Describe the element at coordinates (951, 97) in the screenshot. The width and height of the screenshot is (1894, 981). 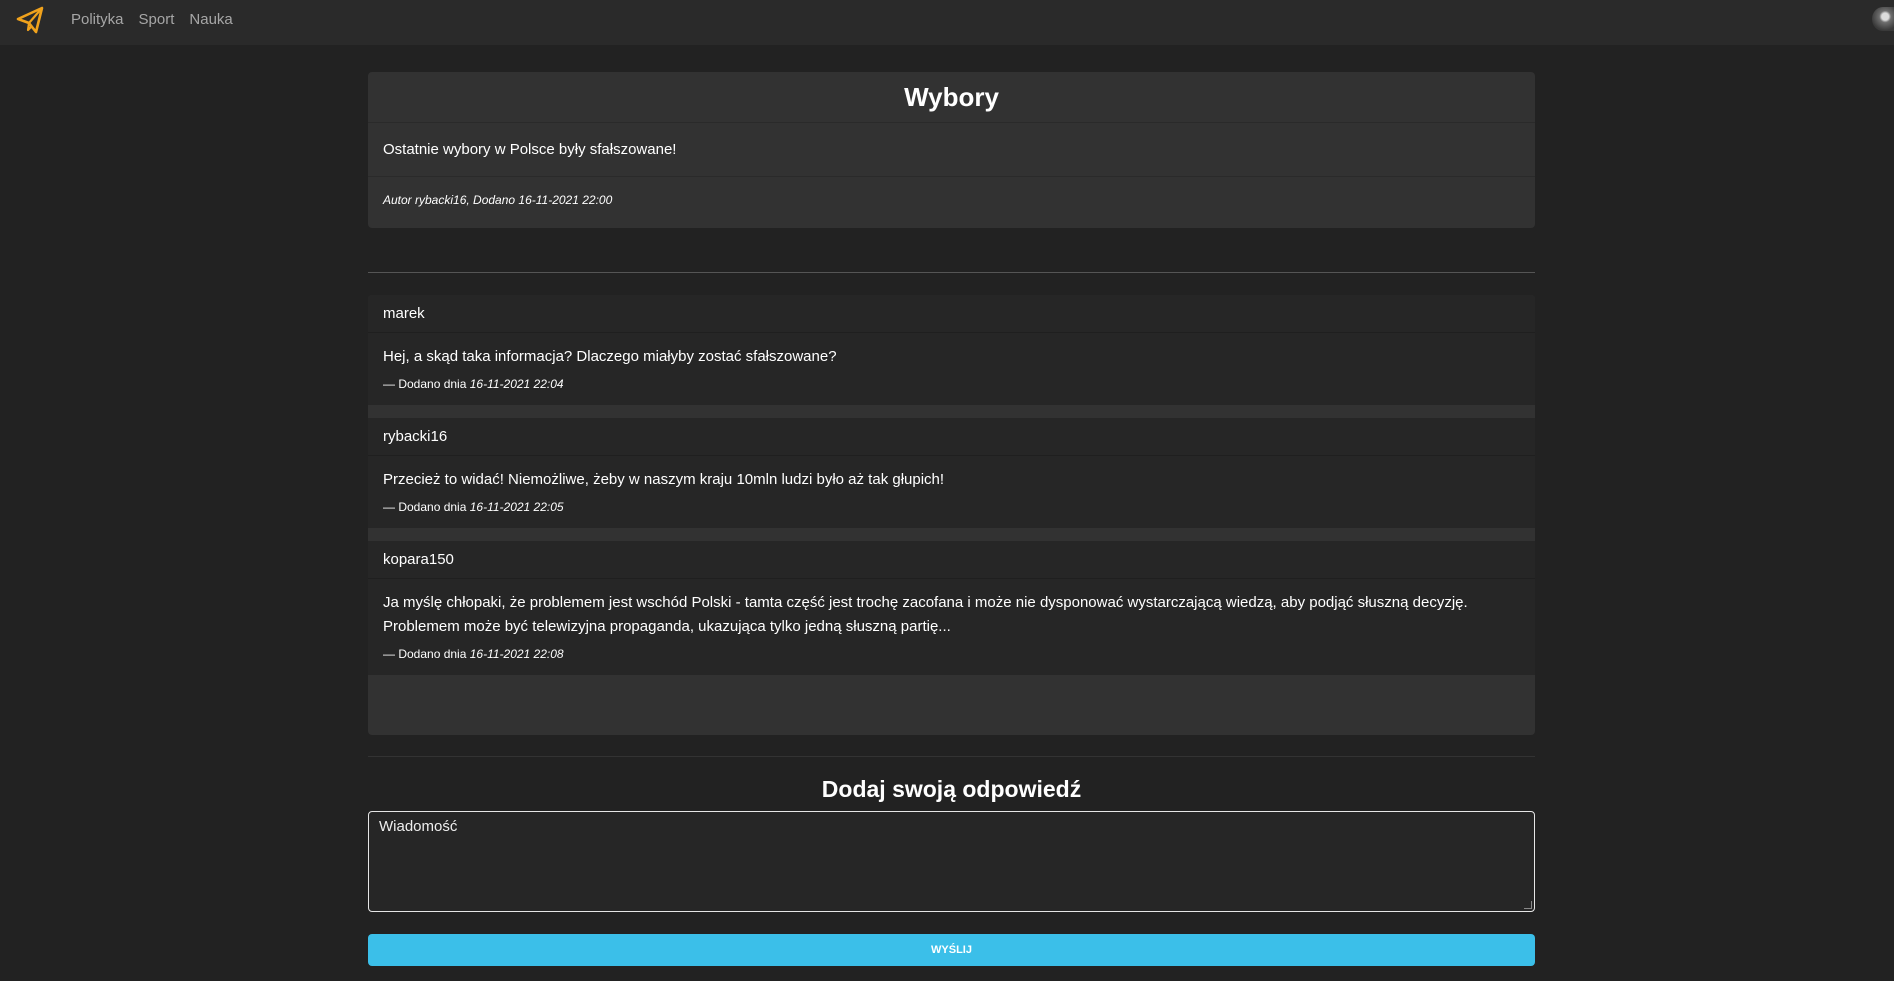
I see `post-title: Wybory` at that location.